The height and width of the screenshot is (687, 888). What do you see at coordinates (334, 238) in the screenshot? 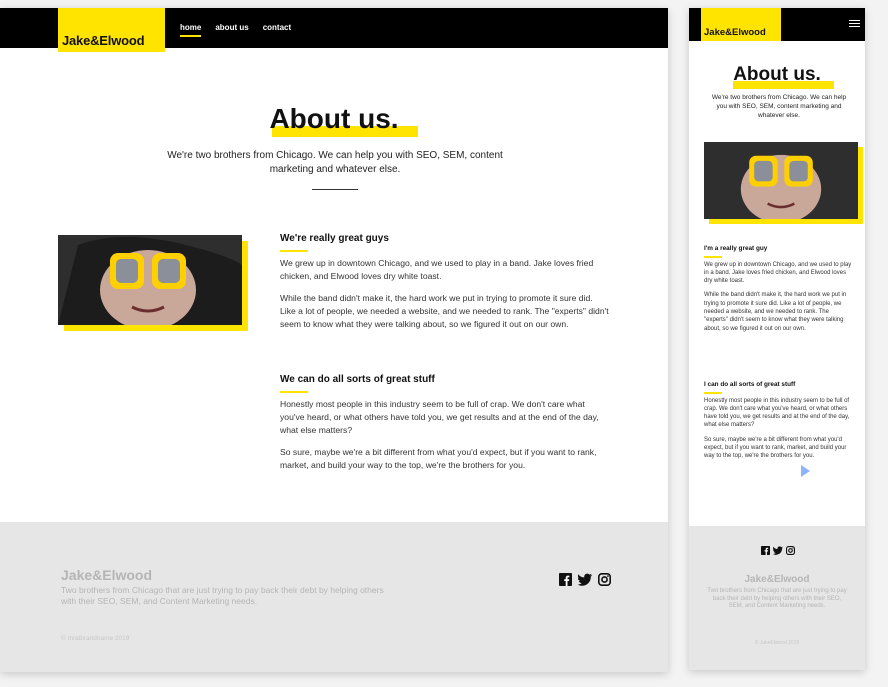
I see `section-heading: We're really great guys` at bounding box center [334, 238].